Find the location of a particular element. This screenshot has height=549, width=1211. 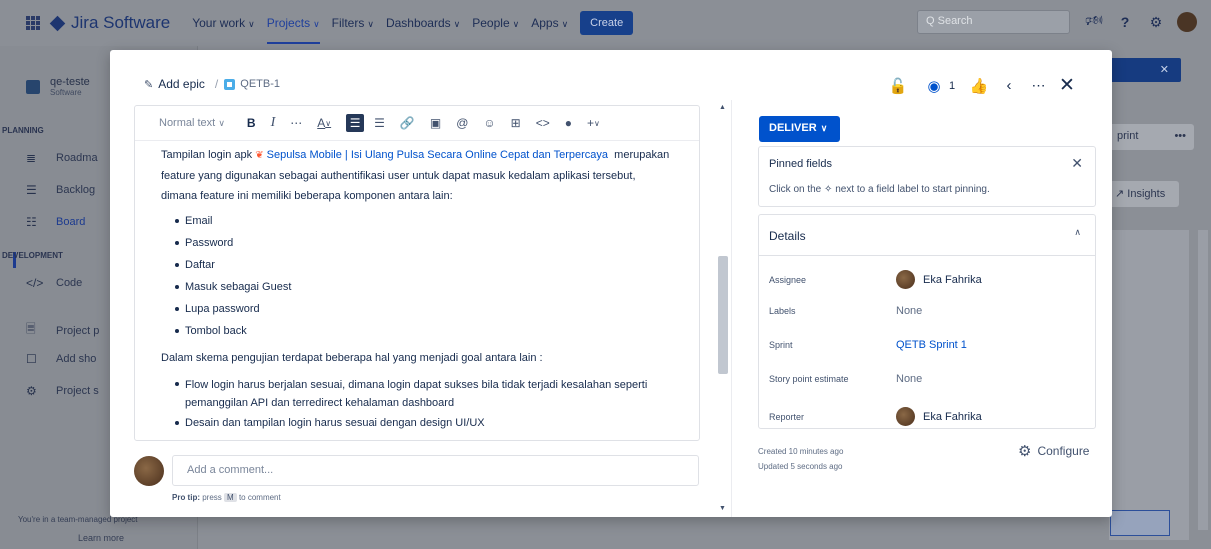

reporter-avatar is located at coordinates (905, 416).